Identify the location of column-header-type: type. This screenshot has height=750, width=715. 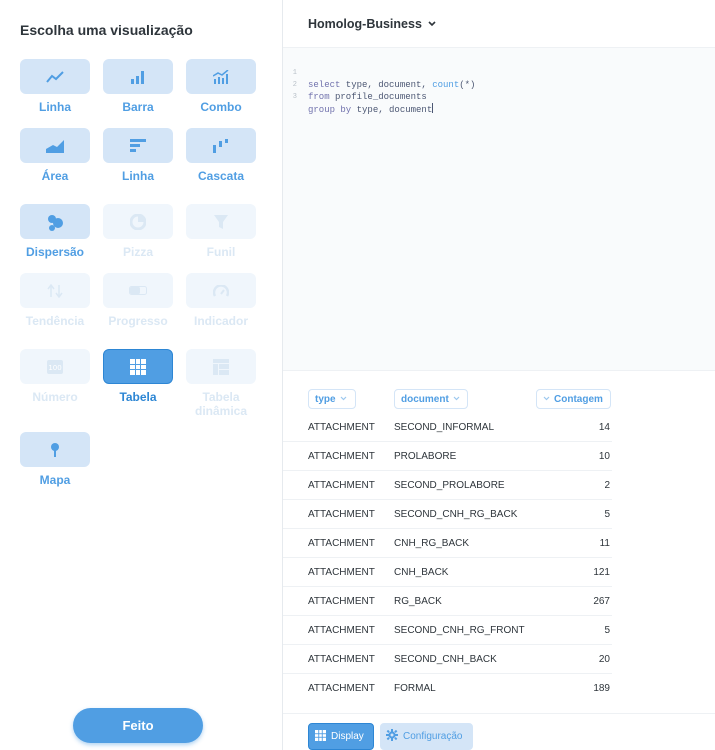
(332, 399).